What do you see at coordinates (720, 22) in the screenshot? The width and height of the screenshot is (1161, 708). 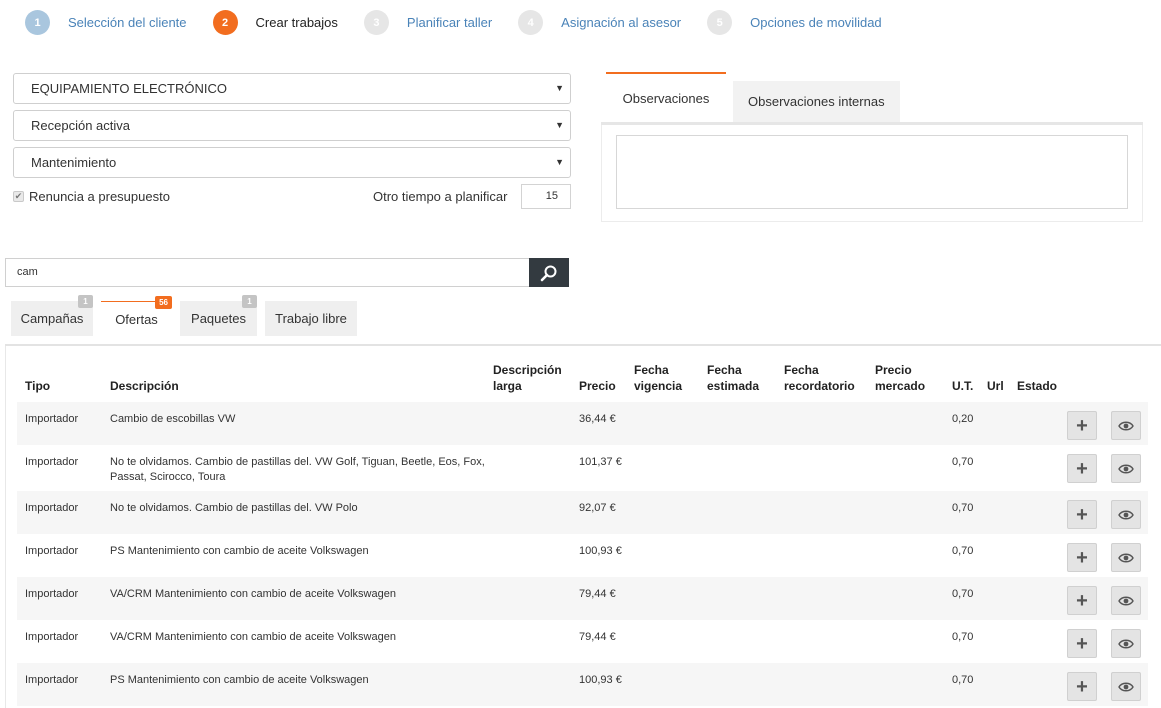 I see `step-number: 5` at bounding box center [720, 22].